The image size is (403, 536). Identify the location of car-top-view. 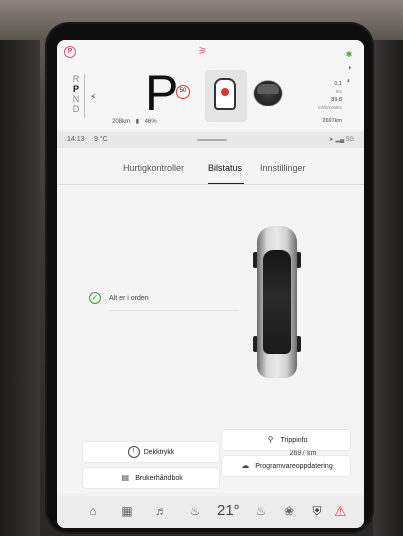
(277, 302).